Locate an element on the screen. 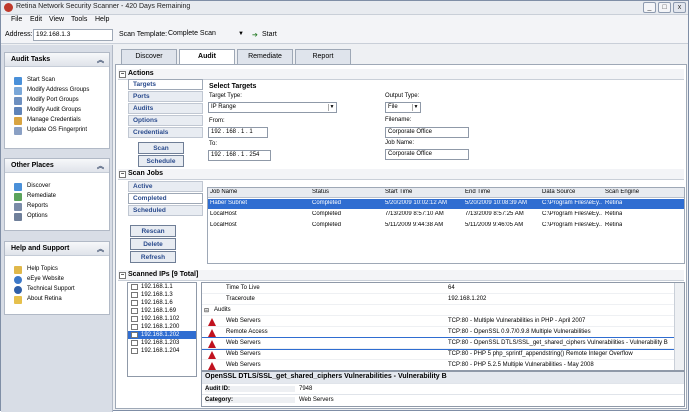 The image size is (689, 412). manage-credentials-link: Manage Credentials is located at coordinates (57, 121).